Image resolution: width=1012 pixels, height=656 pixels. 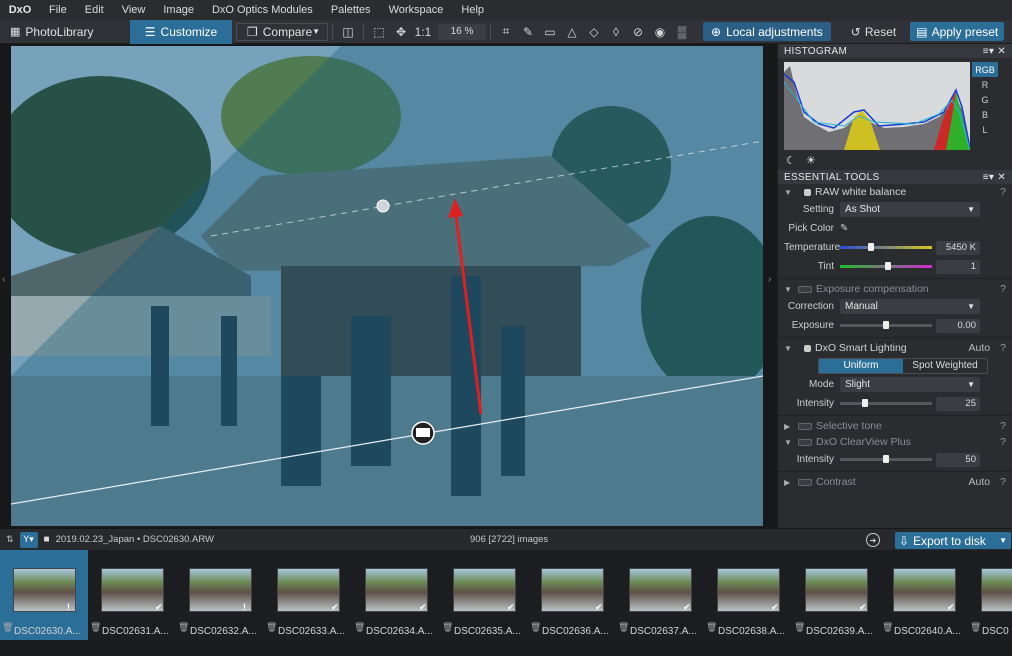 I want to click on channel-rgb: RGB, so click(x=985, y=69).